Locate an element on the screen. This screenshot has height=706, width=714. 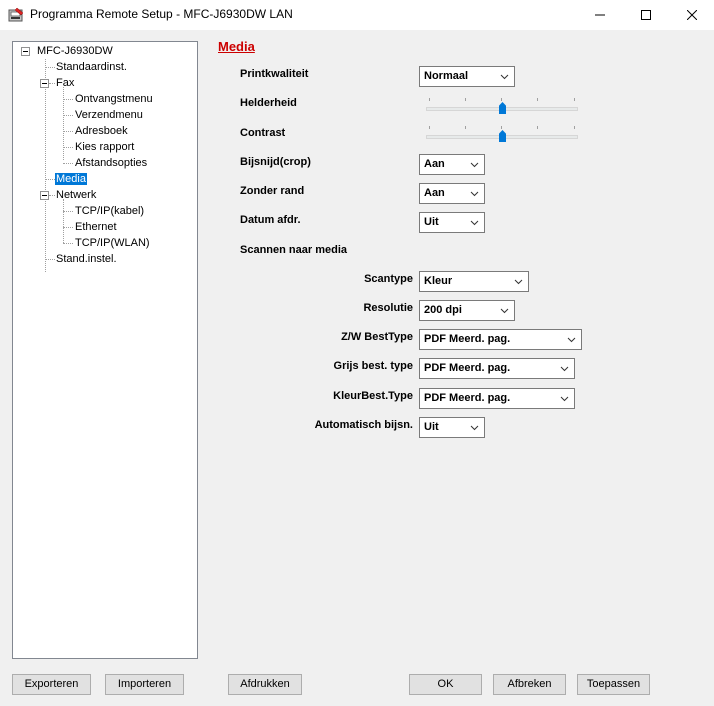
maximize-icon is located at coordinates (646, 15).